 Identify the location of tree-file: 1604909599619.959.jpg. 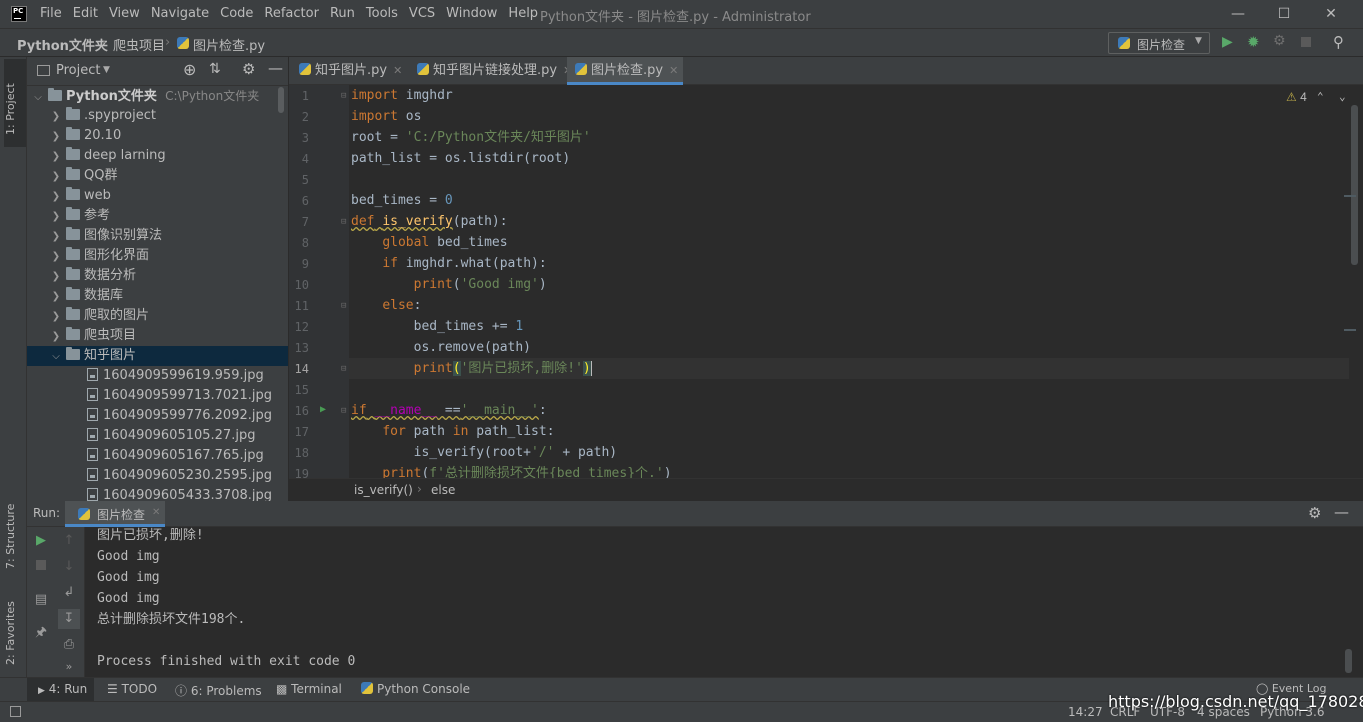
(157, 376).